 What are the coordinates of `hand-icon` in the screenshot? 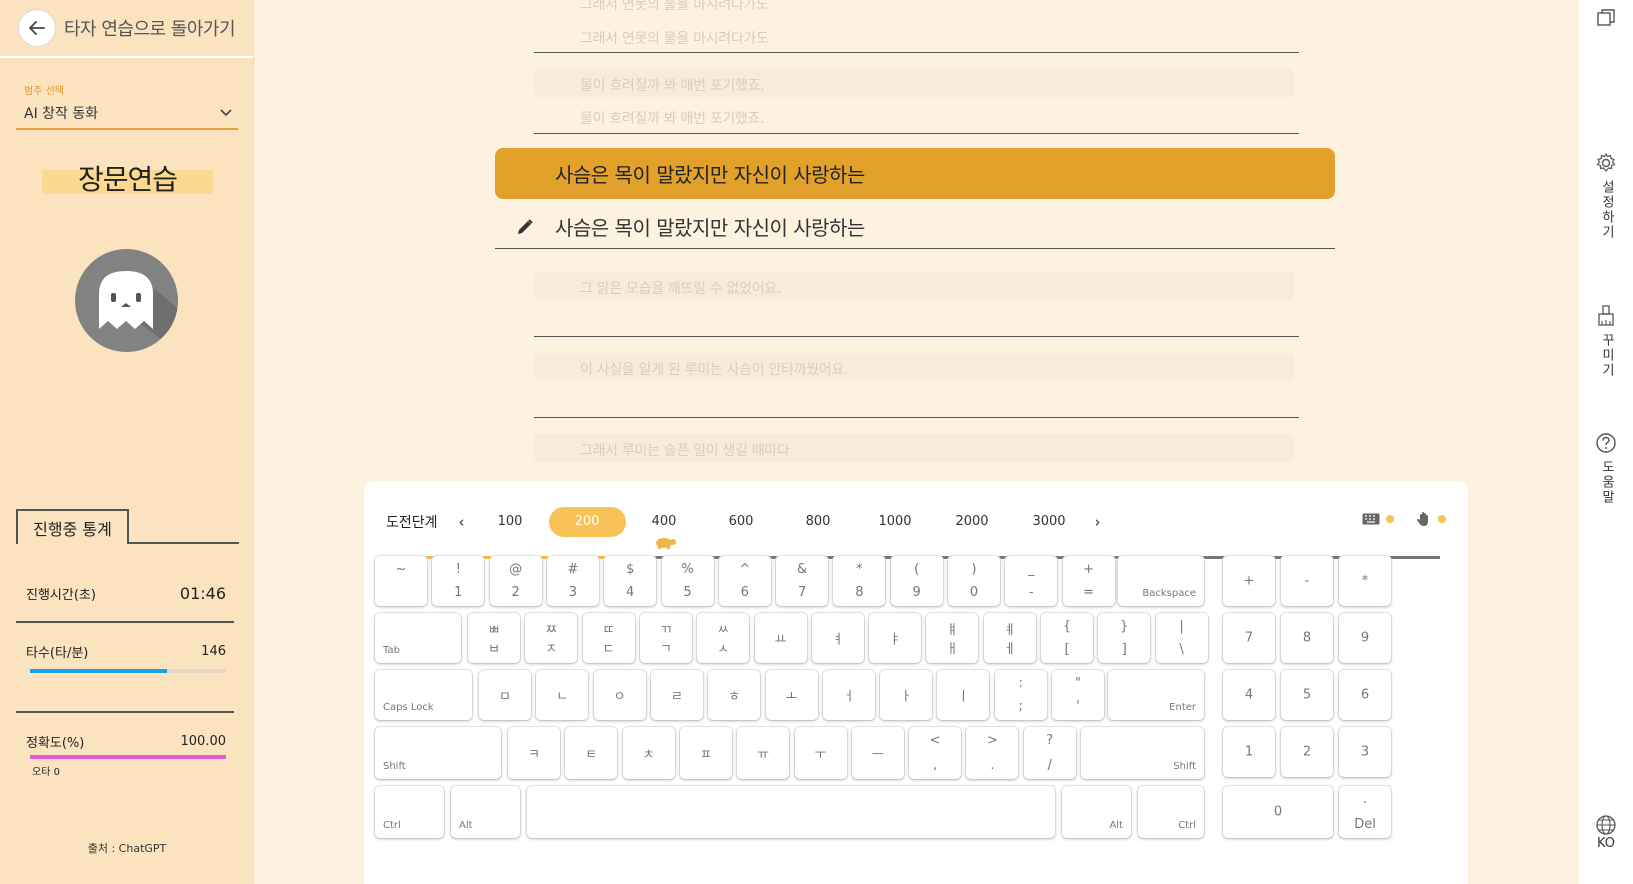 It's located at (1424, 519).